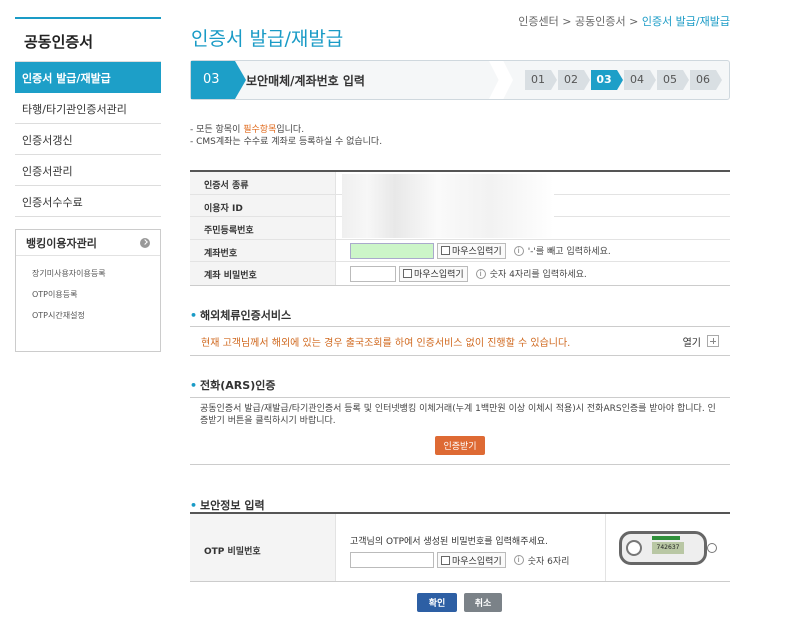 The width and height of the screenshot is (800, 636). I want to click on step-bar: 03 보안매체/계좌번호 입력 01 02 03 04 05 06, so click(460, 80).